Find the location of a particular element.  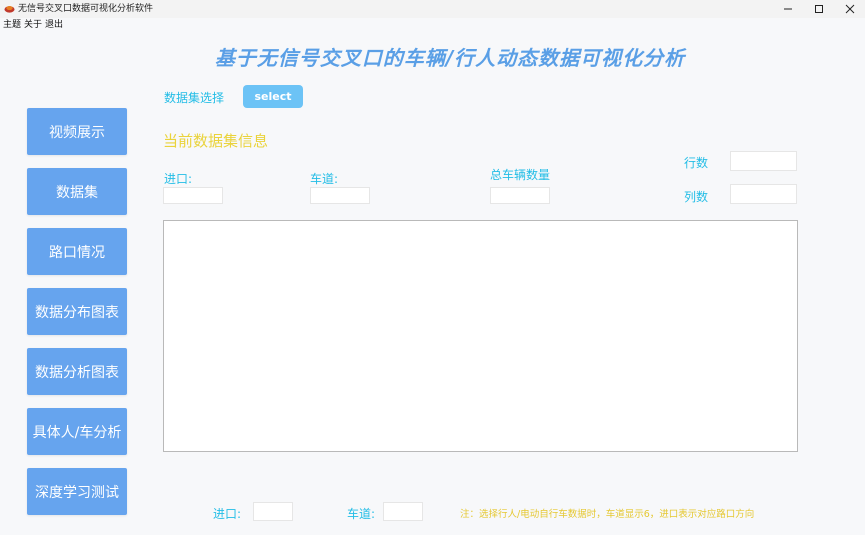

rows-label: 行数 is located at coordinates (696, 163).